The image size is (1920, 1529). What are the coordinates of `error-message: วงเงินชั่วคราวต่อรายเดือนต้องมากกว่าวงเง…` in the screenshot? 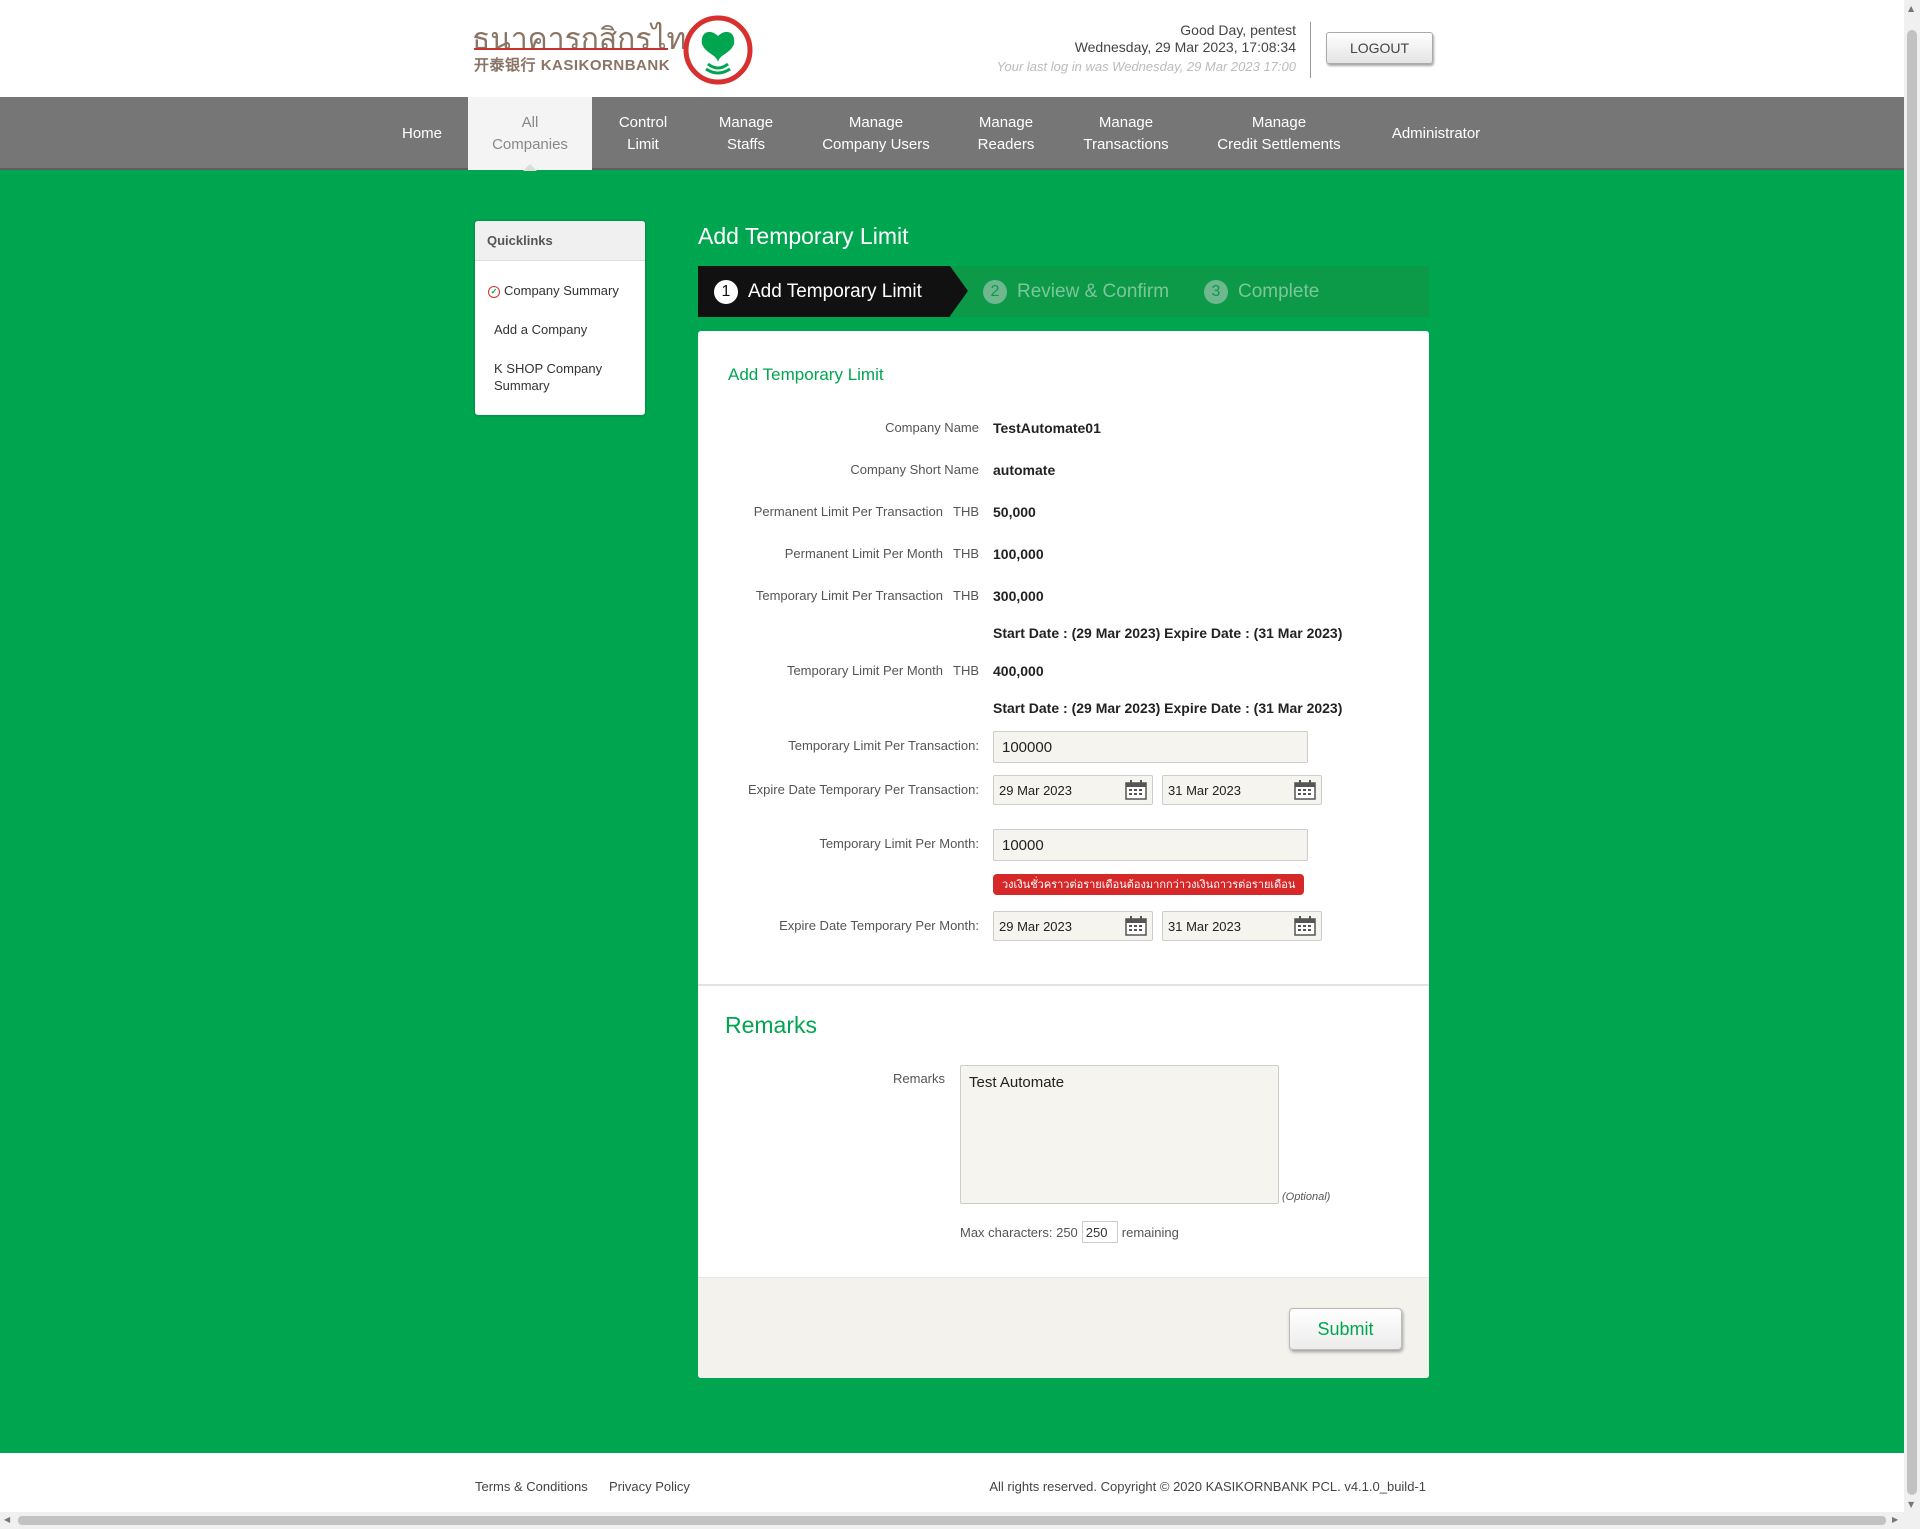 It's located at (1149, 884).